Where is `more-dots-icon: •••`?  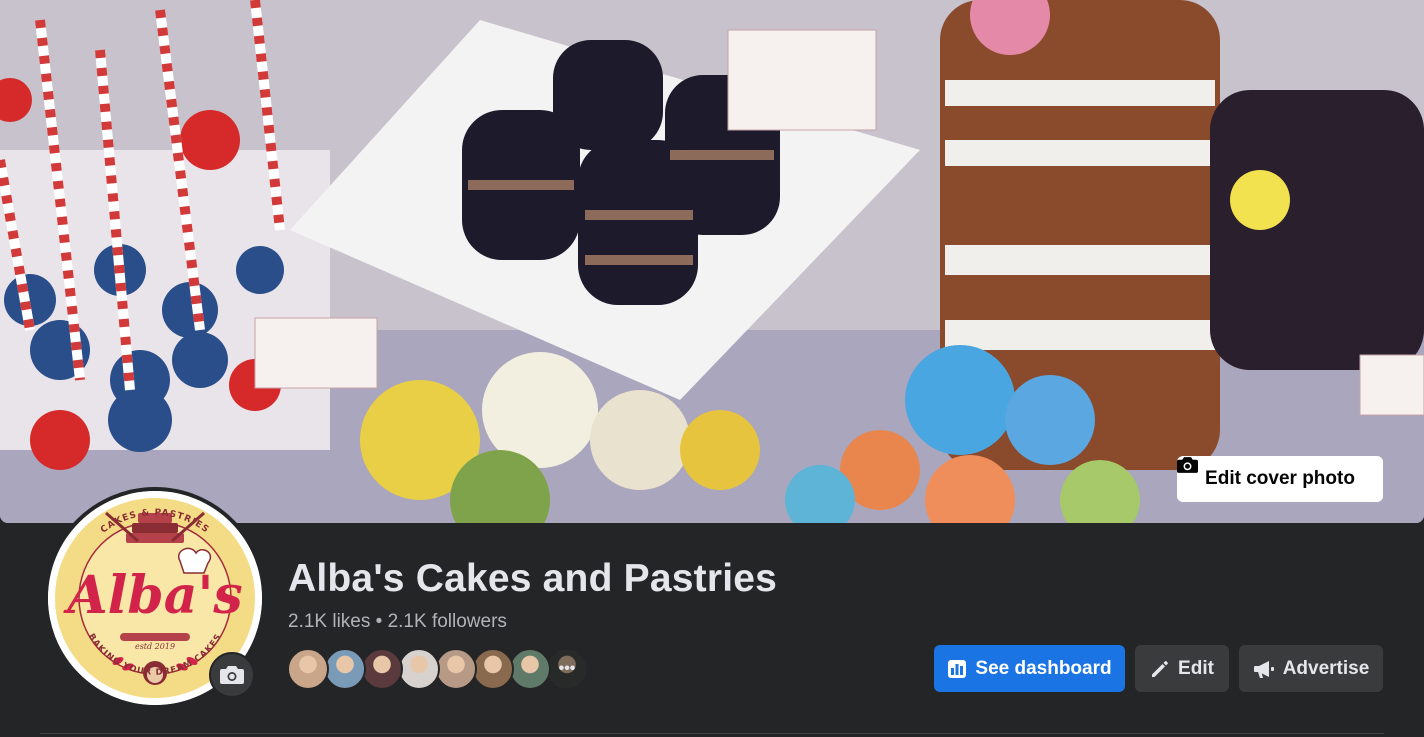 more-dots-icon: ••• is located at coordinates (567, 669).